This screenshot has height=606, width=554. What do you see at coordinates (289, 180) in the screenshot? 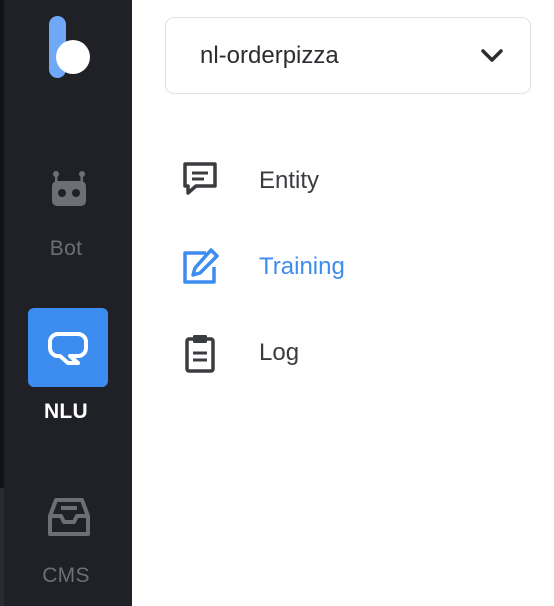
I see `menu-item-label: Entity` at bounding box center [289, 180].